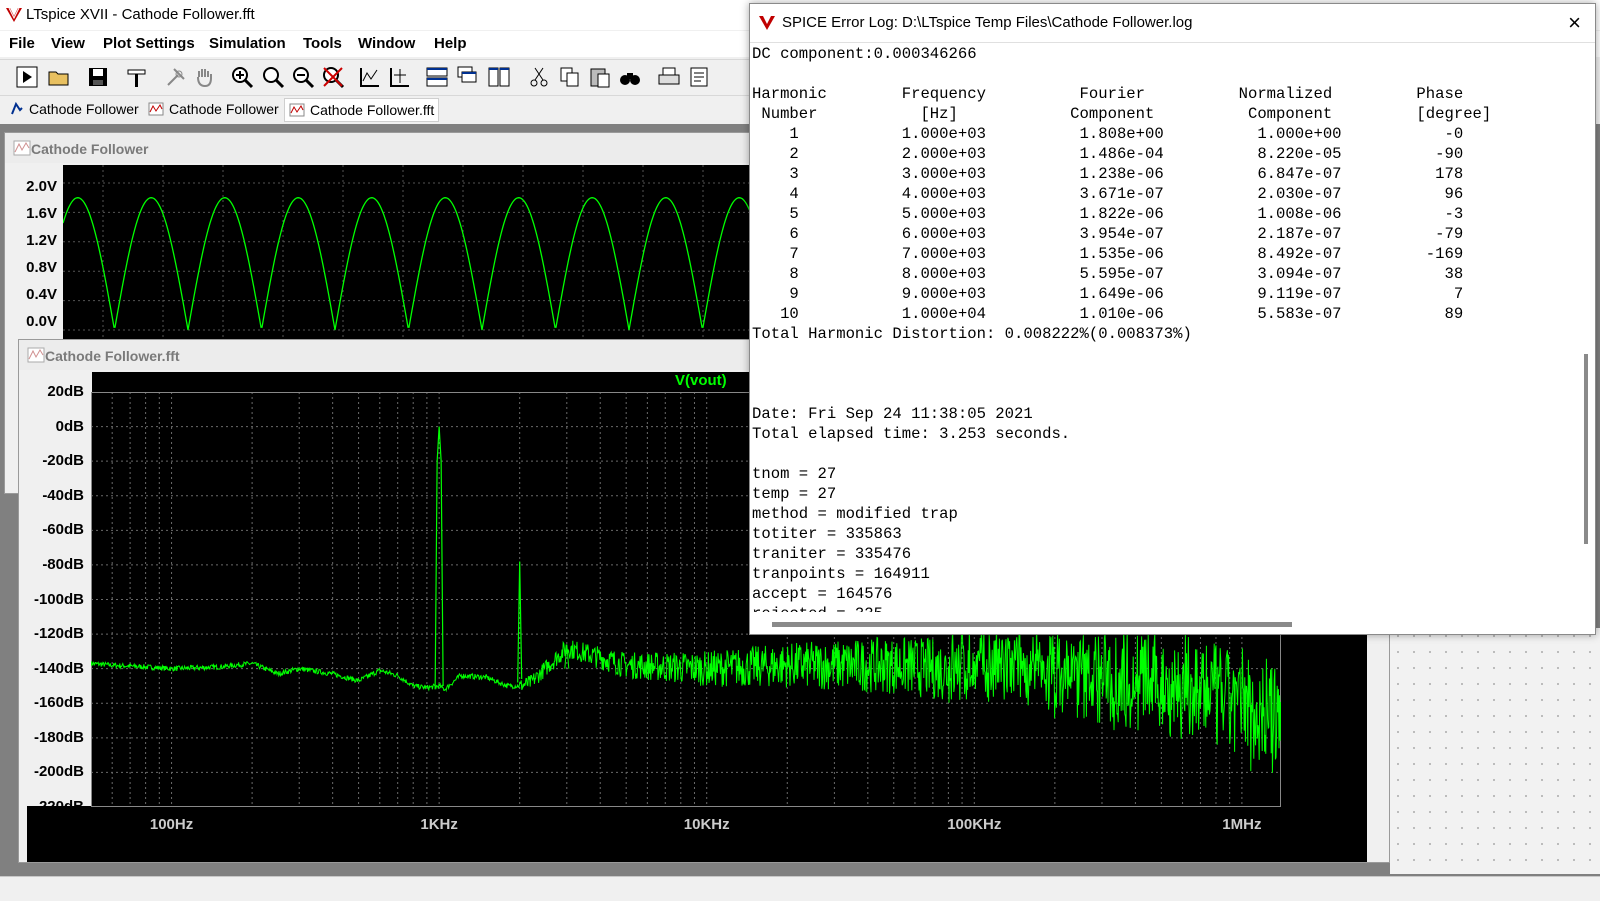  Describe the element at coordinates (224, 109) in the screenshot. I see `tab-label: Cathode Follower` at that location.